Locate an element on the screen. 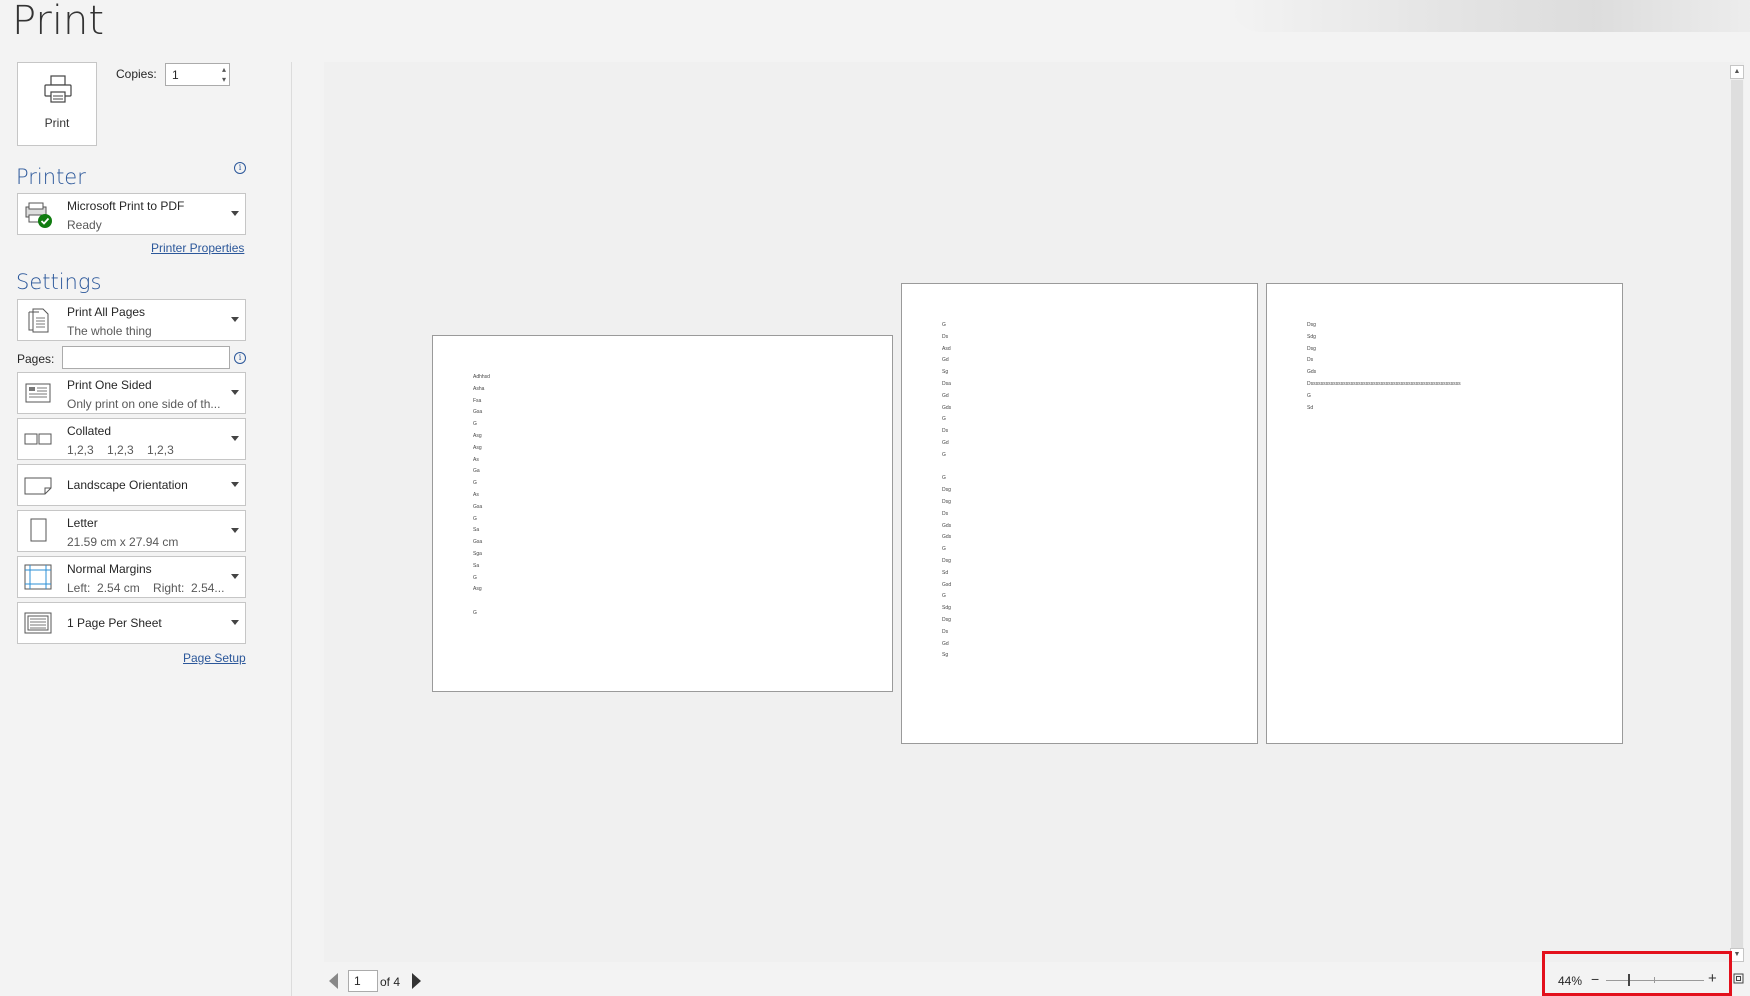  collation-dropdown: Collated 1,2,3 1,2,3 1,2,3 is located at coordinates (131, 439).